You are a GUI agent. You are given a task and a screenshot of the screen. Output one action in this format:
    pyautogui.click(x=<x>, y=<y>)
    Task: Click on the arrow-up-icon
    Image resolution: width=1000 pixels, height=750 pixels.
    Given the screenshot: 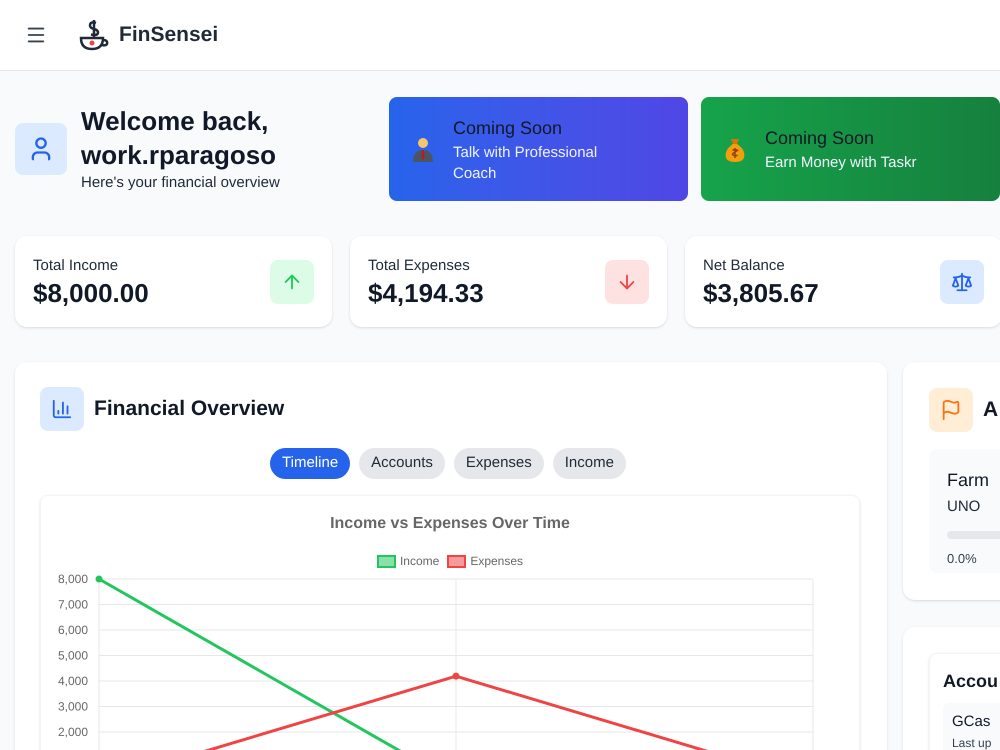 What is the action you would take?
    pyautogui.click(x=292, y=282)
    